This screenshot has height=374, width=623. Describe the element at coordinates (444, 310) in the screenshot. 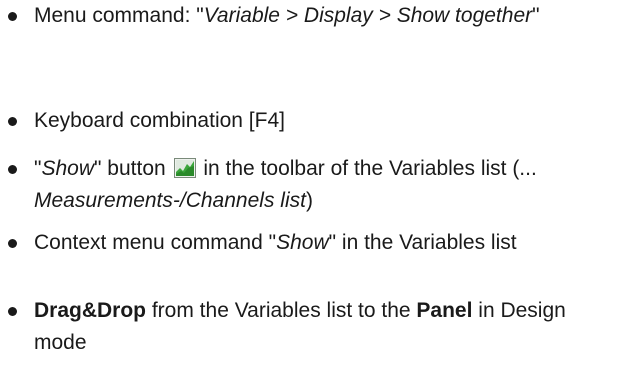

I see `panel-label: Panel` at that location.